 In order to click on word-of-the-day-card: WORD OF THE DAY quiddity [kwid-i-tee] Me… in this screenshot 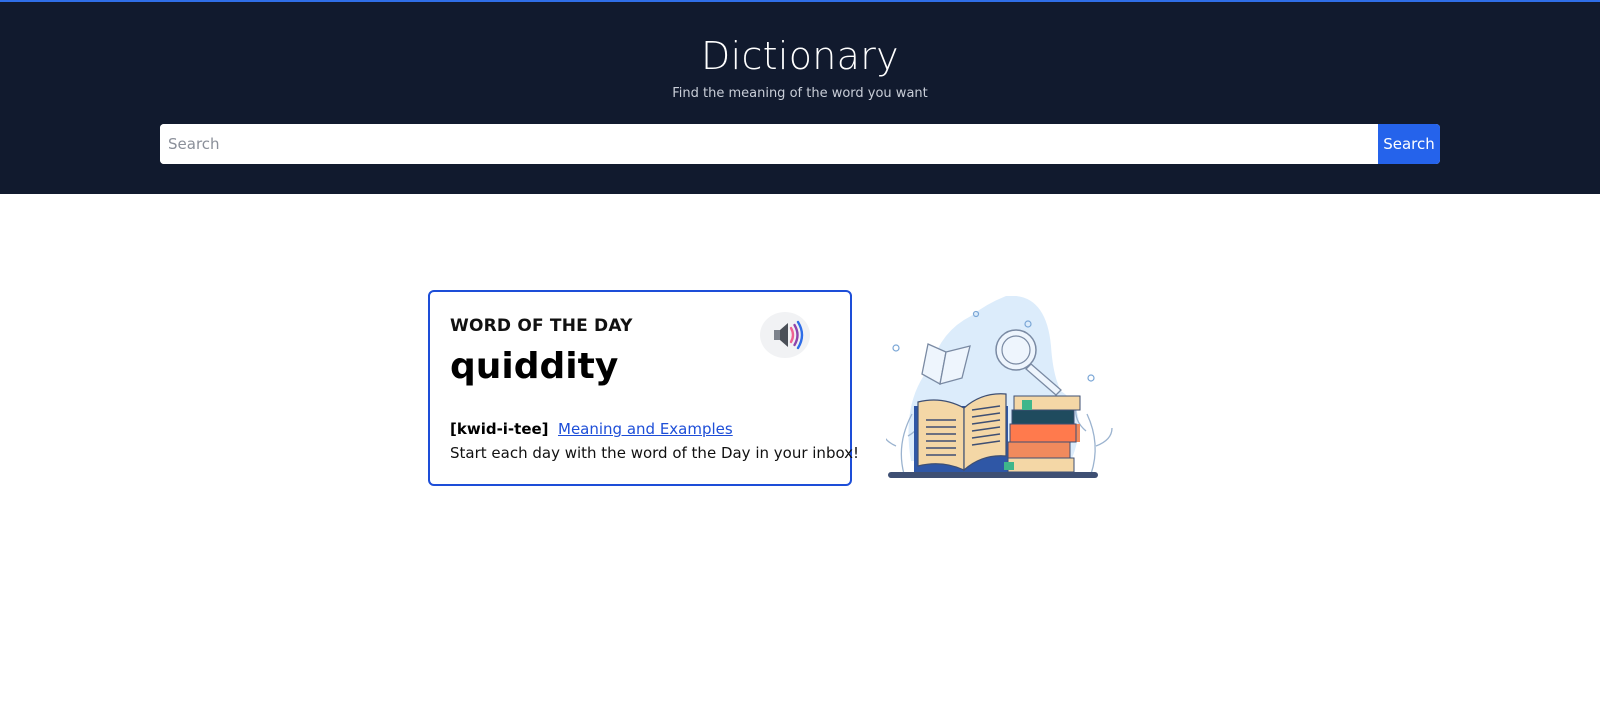, I will do `click(643, 388)`.